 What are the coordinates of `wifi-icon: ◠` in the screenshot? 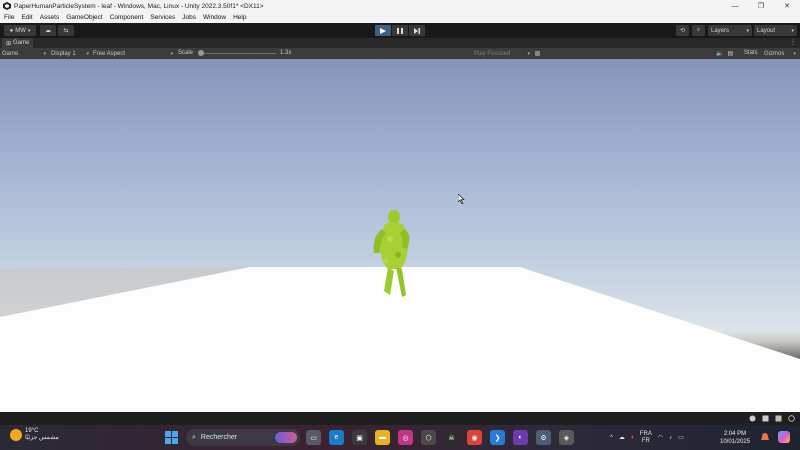 It's located at (660, 437).